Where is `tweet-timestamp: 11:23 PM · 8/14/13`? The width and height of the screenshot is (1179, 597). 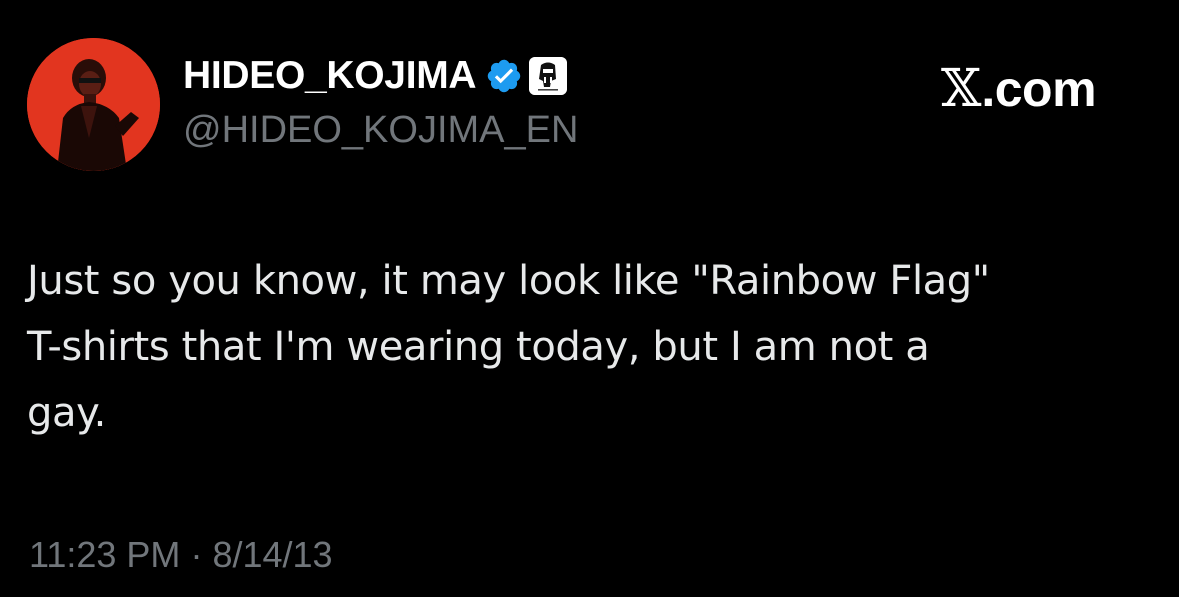
tweet-timestamp: 11:23 PM · 8/14/13 is located at coordinates (181, 555).